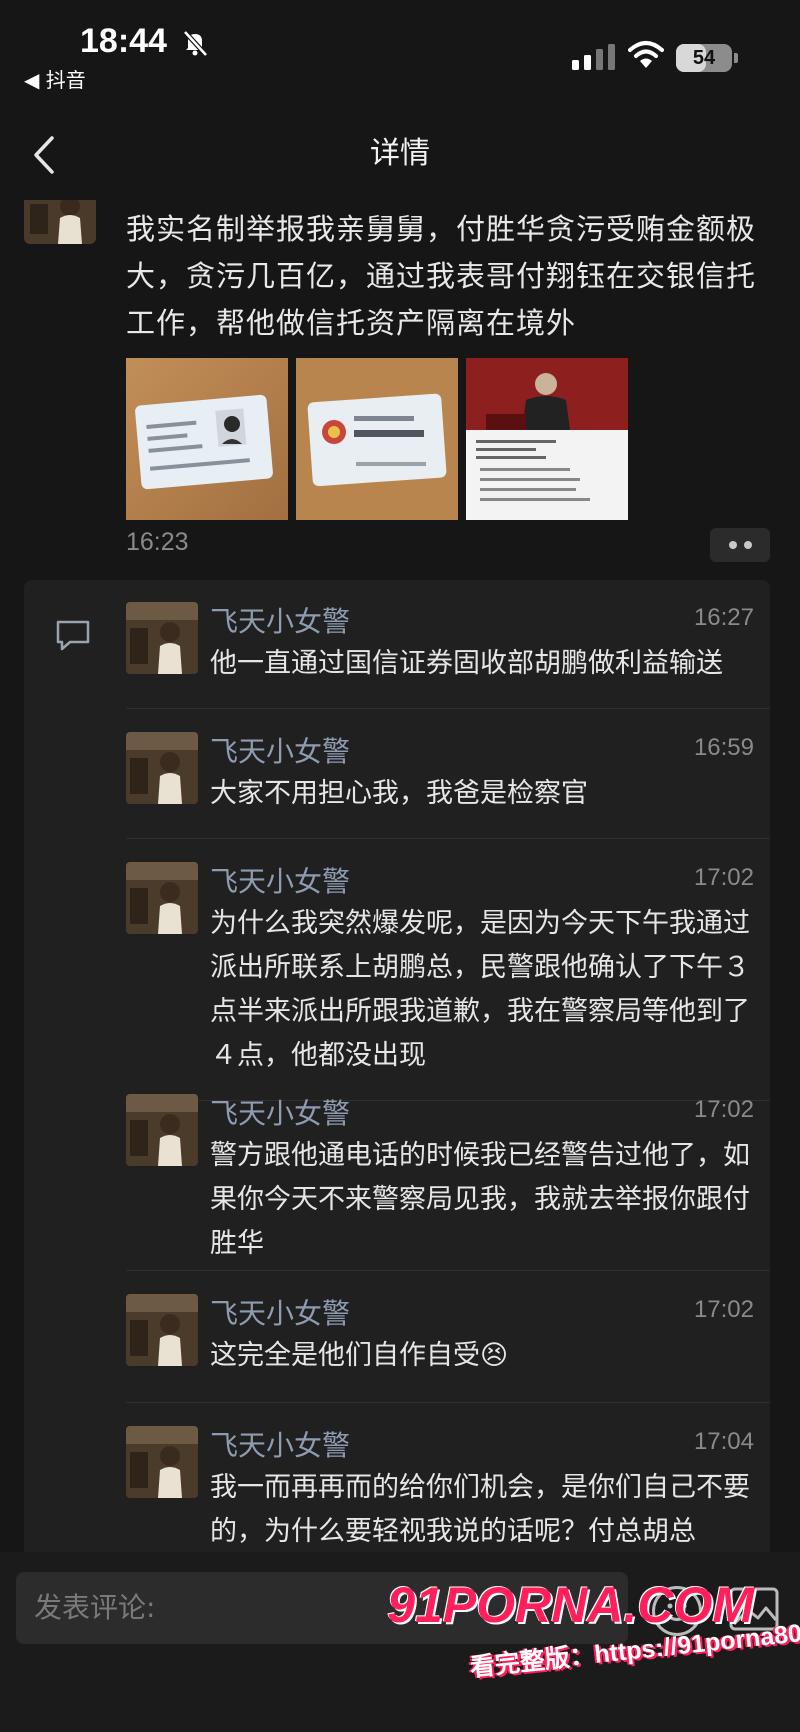  I want to click on bell-muted-icon, so click(195, 43).